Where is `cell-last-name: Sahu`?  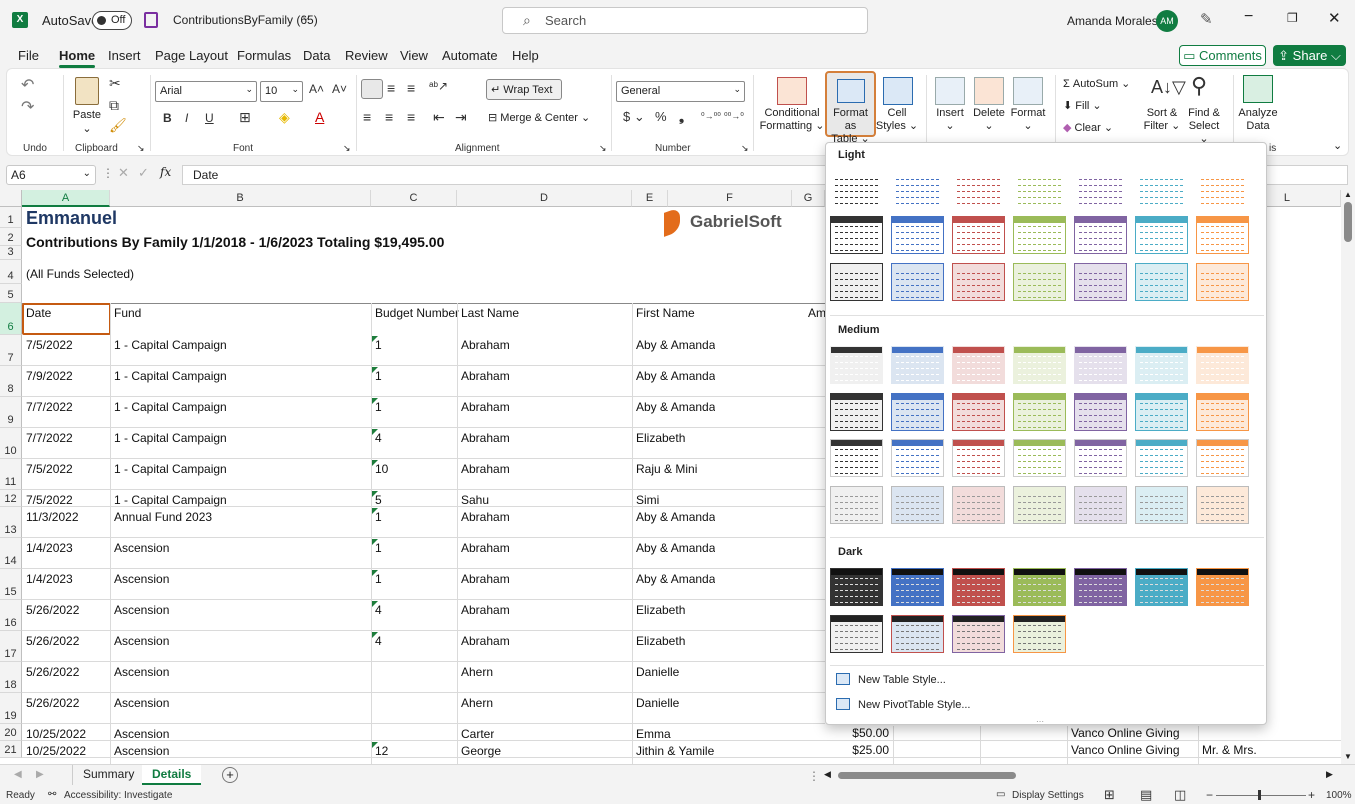
cell-last-name: Sahu is located at coordinates (474, 500).